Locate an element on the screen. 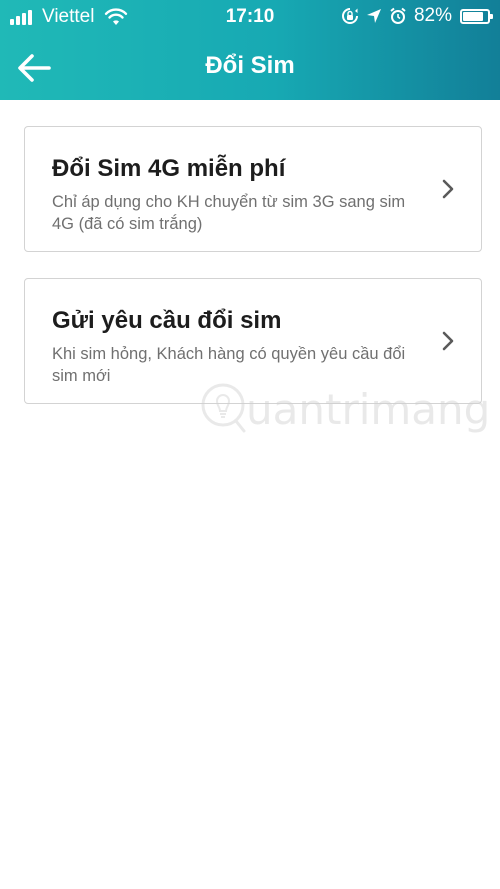  status-right: 82% is located at coordinates (417, 16).